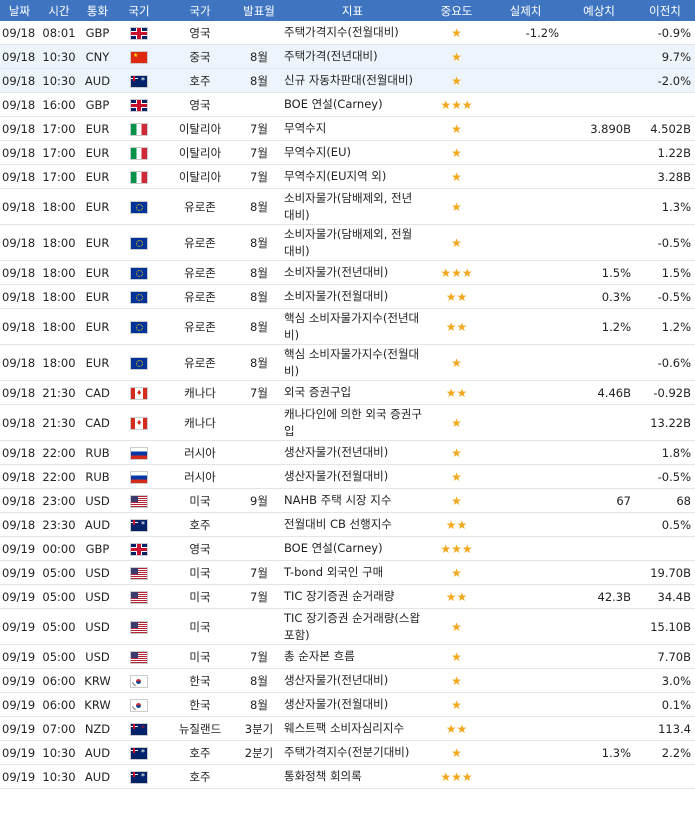 The height and width of the screenshot is (831, 695). What do you see at coordinates (456, 10) in the screenshot?
I see `header-importance: 중요도` at bounding box center [456, 10].